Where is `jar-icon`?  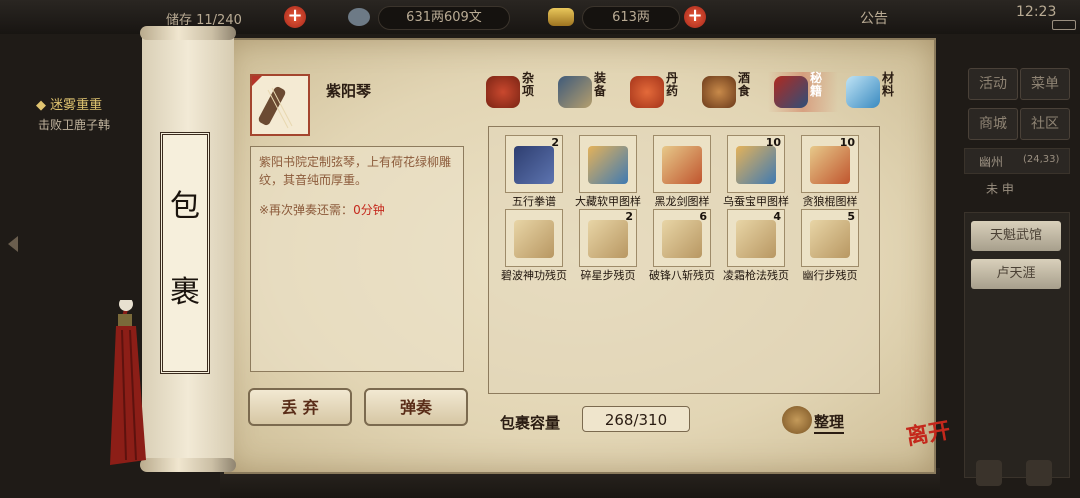
jar-icon is located at coordinates (503, 92).